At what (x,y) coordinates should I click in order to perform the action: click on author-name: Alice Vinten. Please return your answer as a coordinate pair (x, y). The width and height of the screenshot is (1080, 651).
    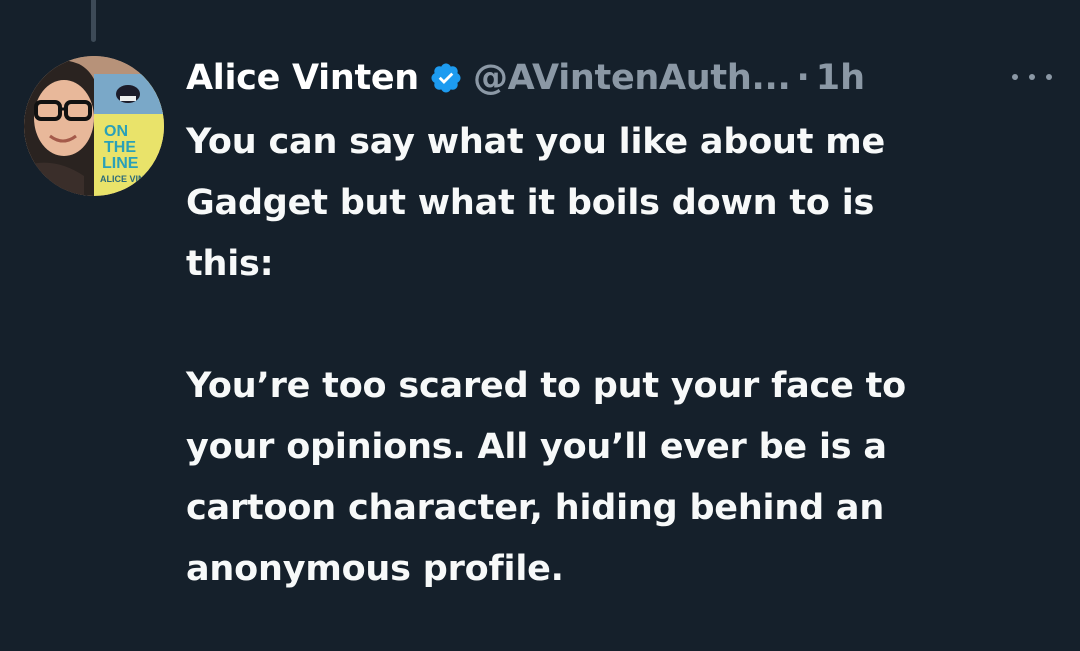
    Looking at the image, I should click on (302, 78).